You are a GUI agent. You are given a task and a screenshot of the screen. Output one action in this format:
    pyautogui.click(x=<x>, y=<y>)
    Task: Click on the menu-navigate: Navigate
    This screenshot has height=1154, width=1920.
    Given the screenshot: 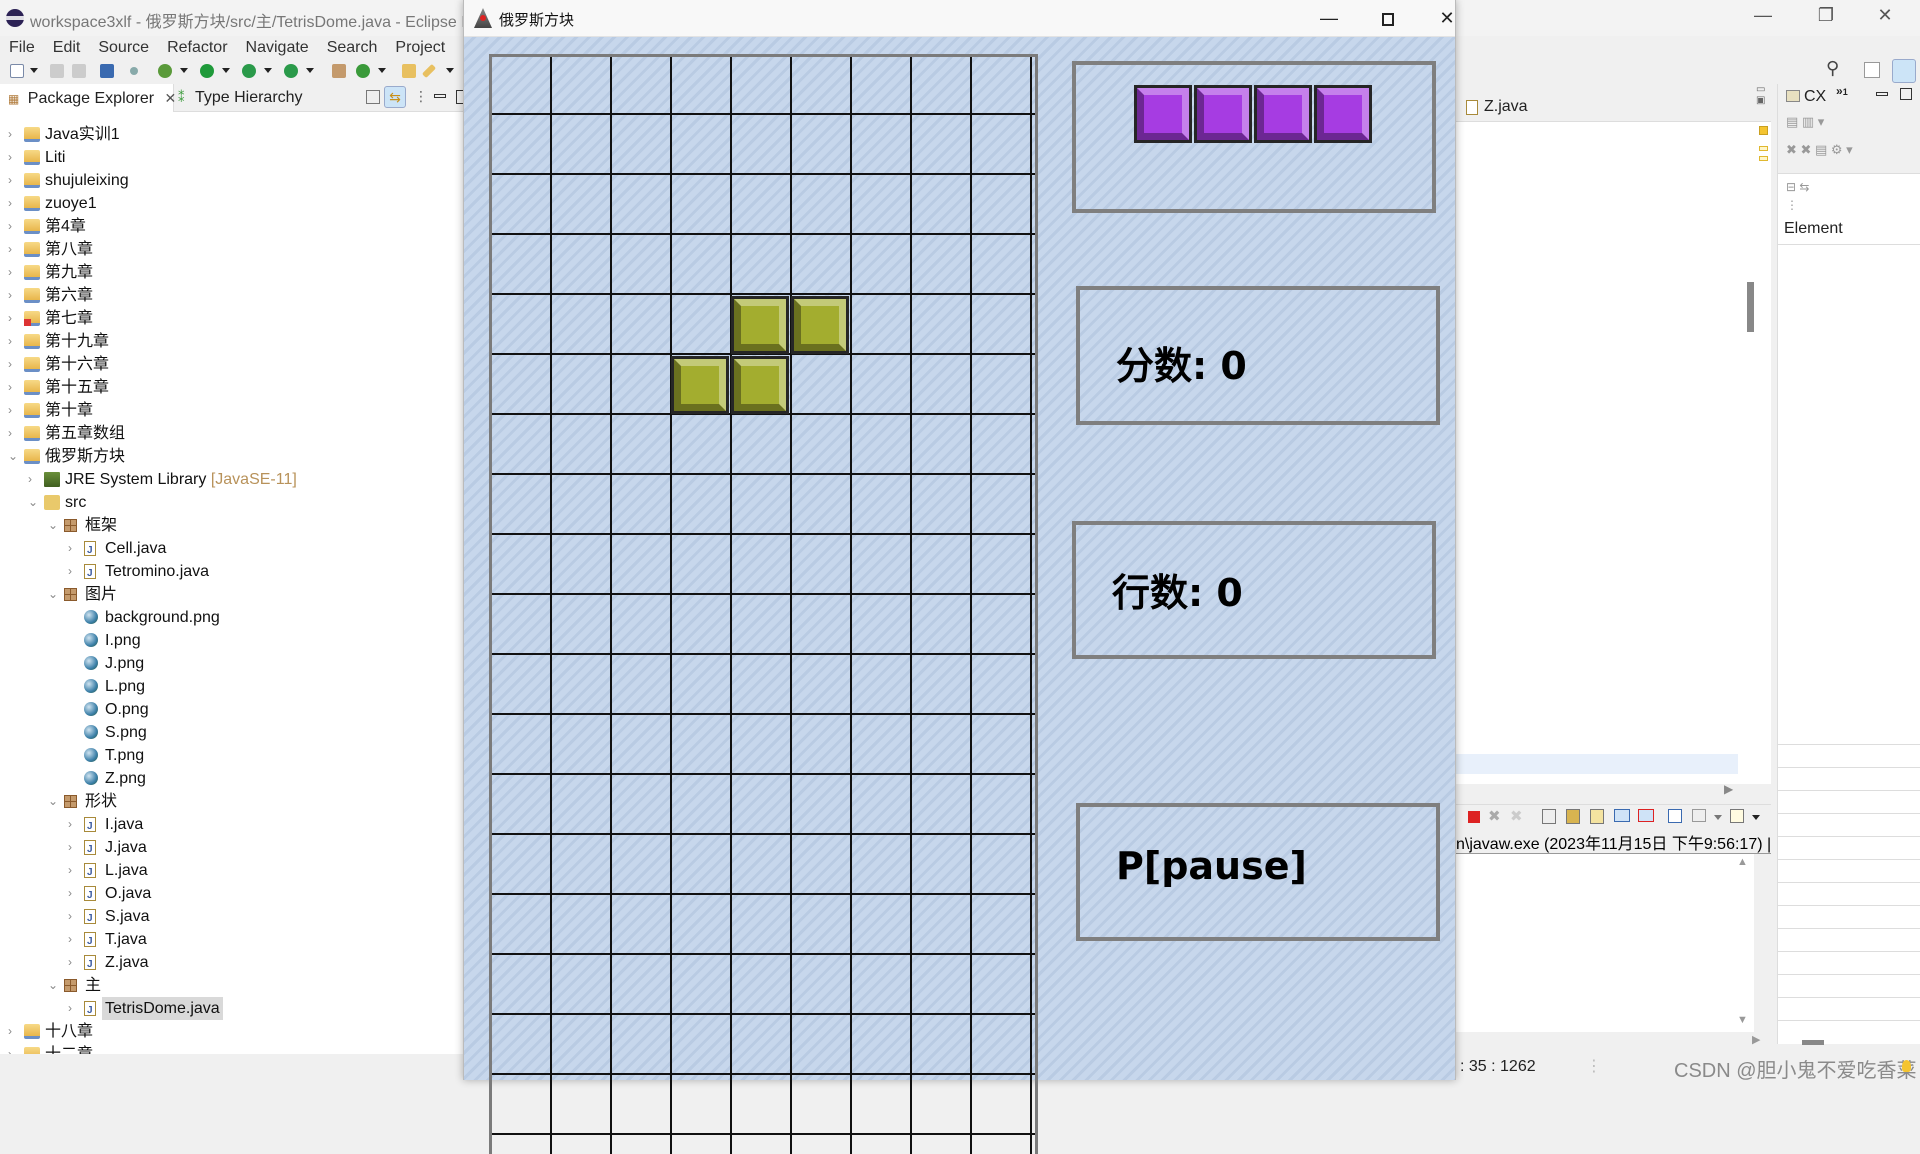 What is the action you would take?
    pyautogui.click(x=277, y=48)
    